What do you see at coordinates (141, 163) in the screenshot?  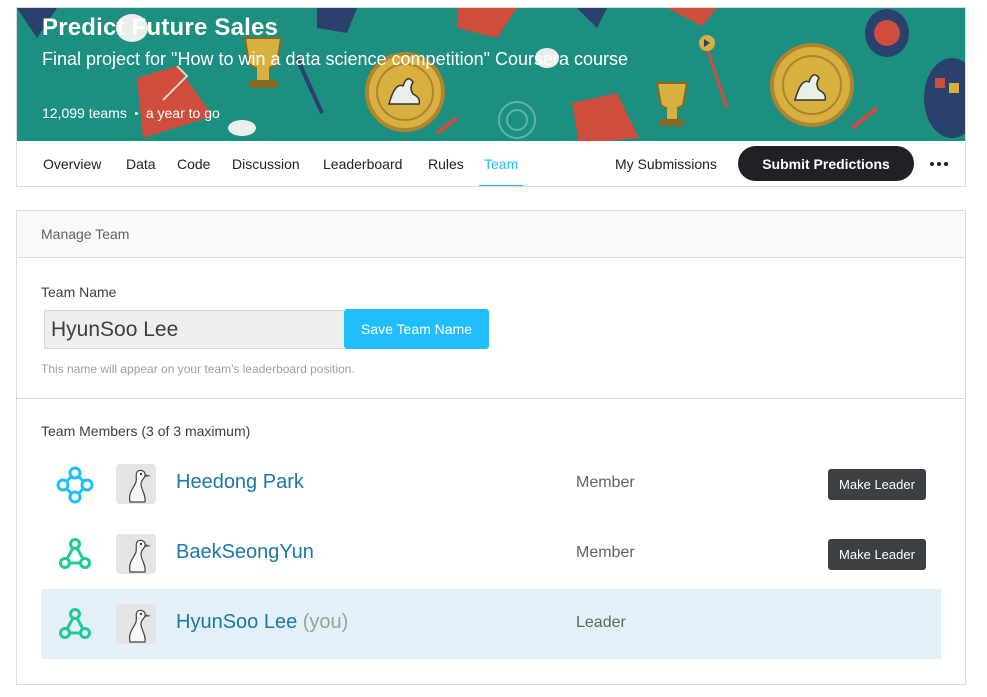 I see `tab-data: Data` at bounding box center [141, 163].